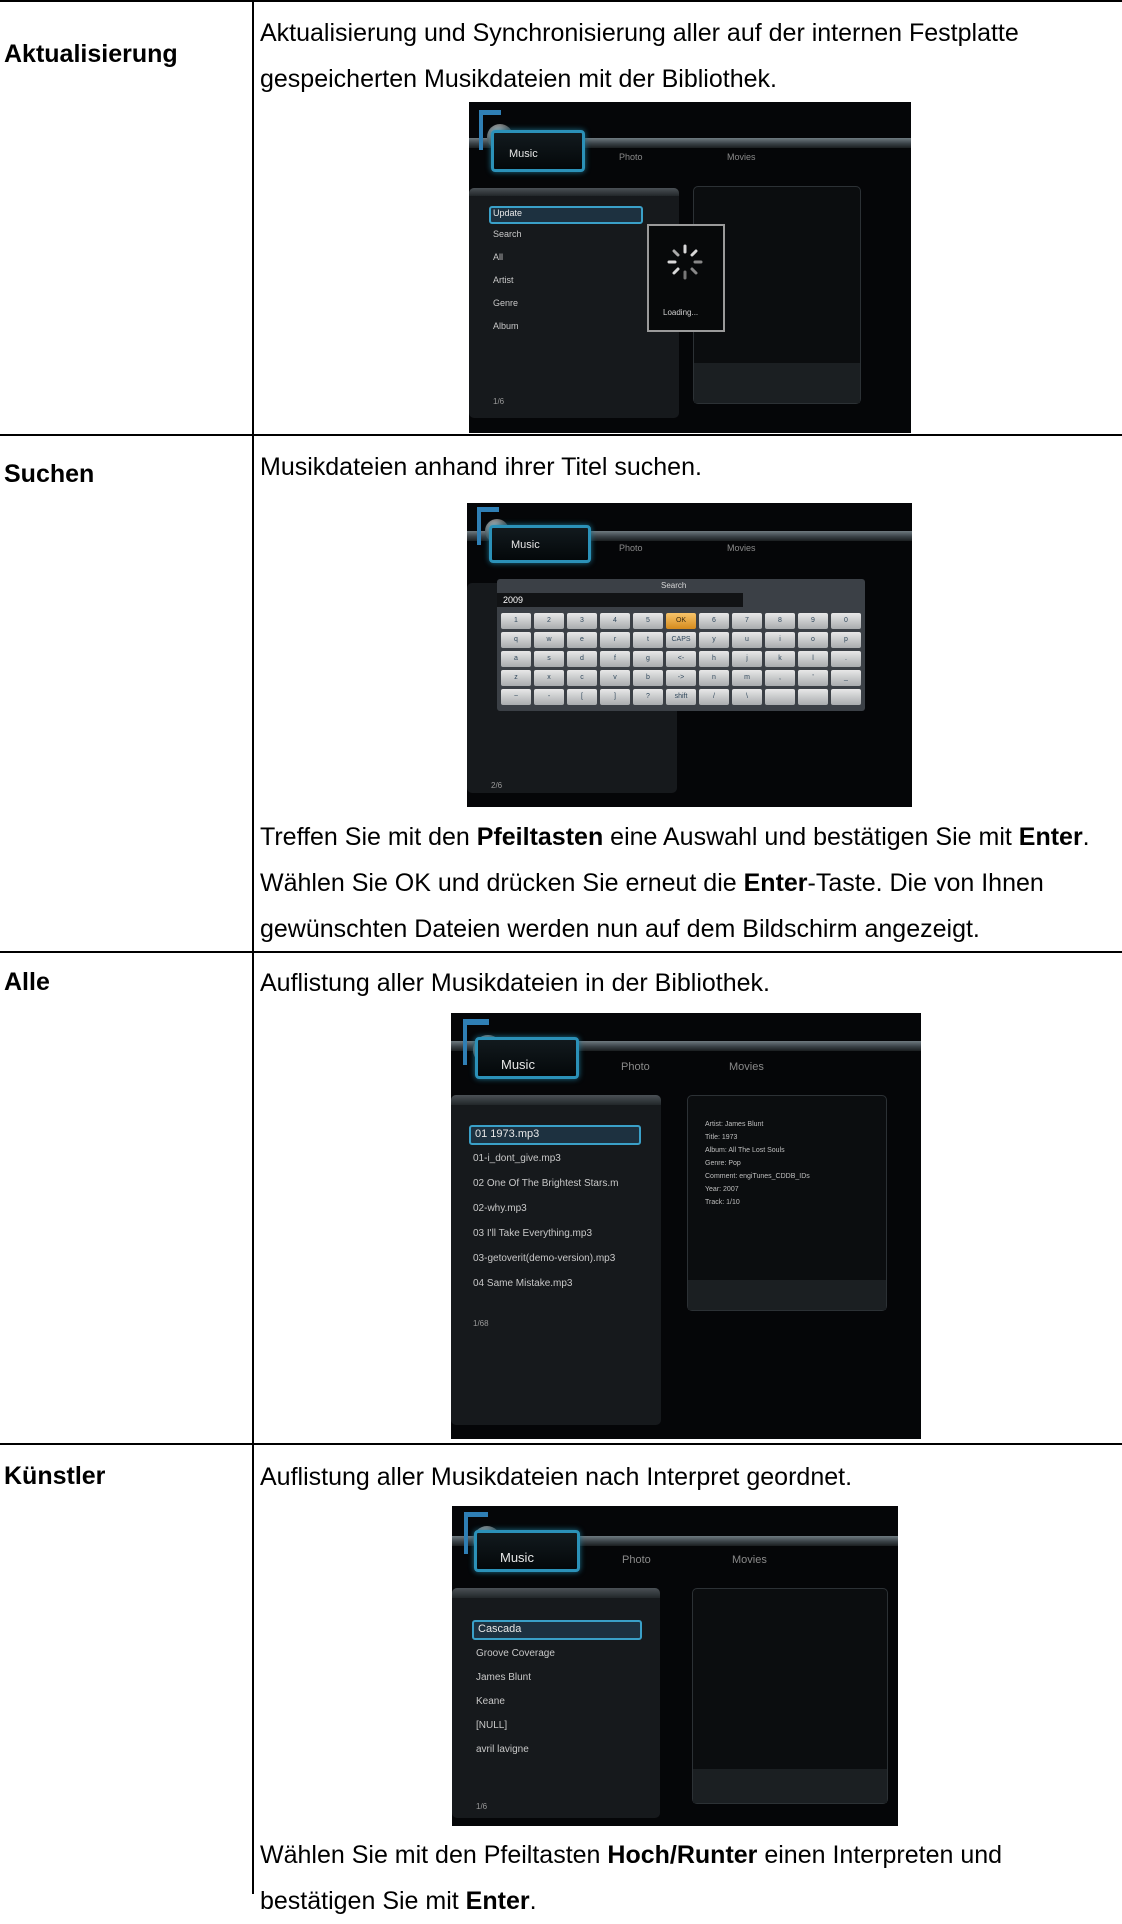  What do you see at coordinates (490, 1701) in the screenshot?
I see `artist-item: Keane` at bounding box center [490, 1701].